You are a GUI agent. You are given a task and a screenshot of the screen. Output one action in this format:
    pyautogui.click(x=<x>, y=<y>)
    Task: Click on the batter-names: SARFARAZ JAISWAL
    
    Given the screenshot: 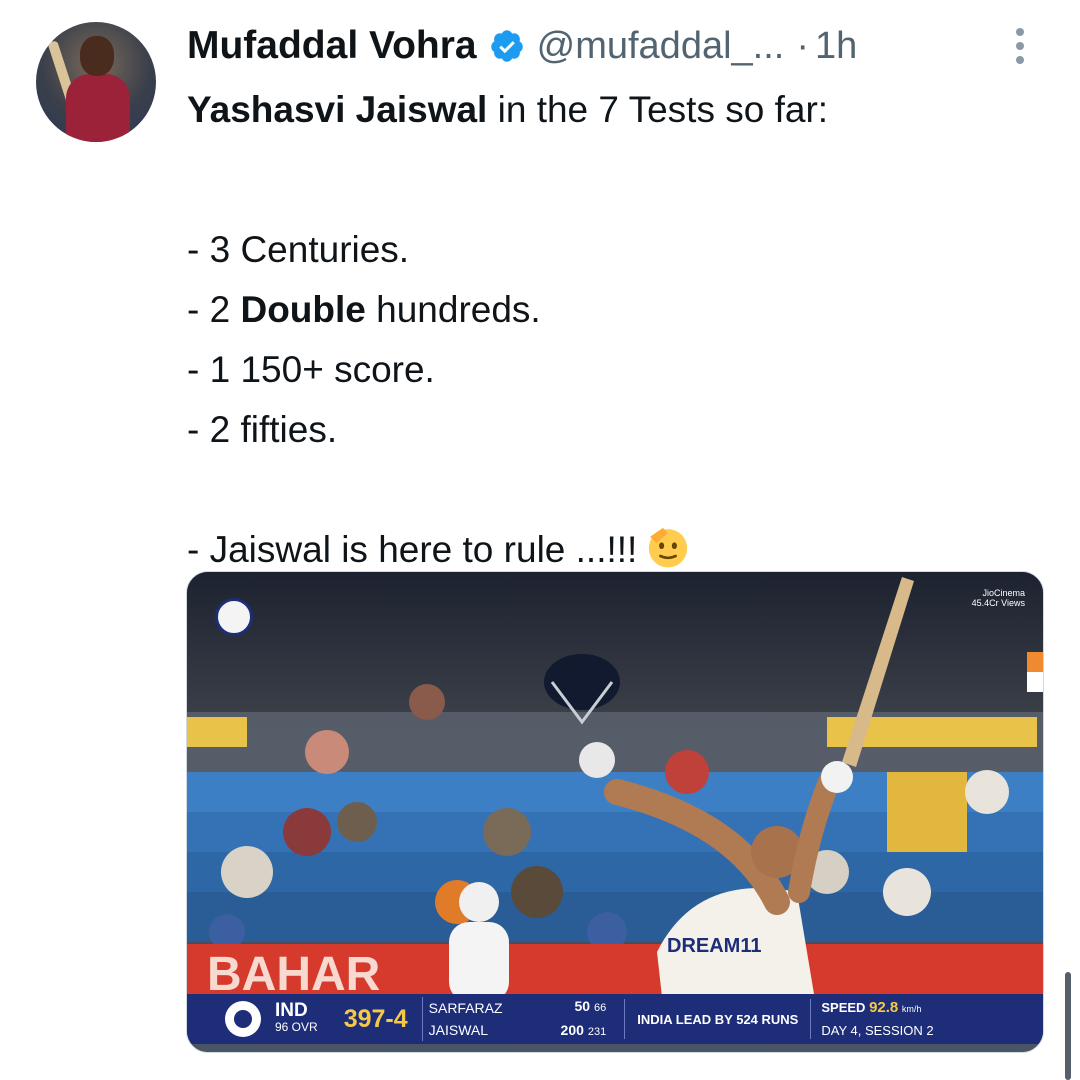 What is the action you would take?
    pyautogui.click(x=462, y=1019)
    